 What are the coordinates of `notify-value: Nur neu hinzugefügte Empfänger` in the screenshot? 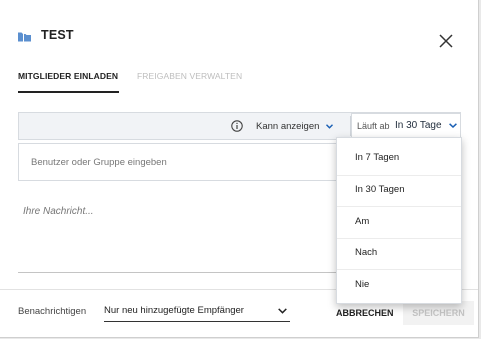 It's located at (174, 310).